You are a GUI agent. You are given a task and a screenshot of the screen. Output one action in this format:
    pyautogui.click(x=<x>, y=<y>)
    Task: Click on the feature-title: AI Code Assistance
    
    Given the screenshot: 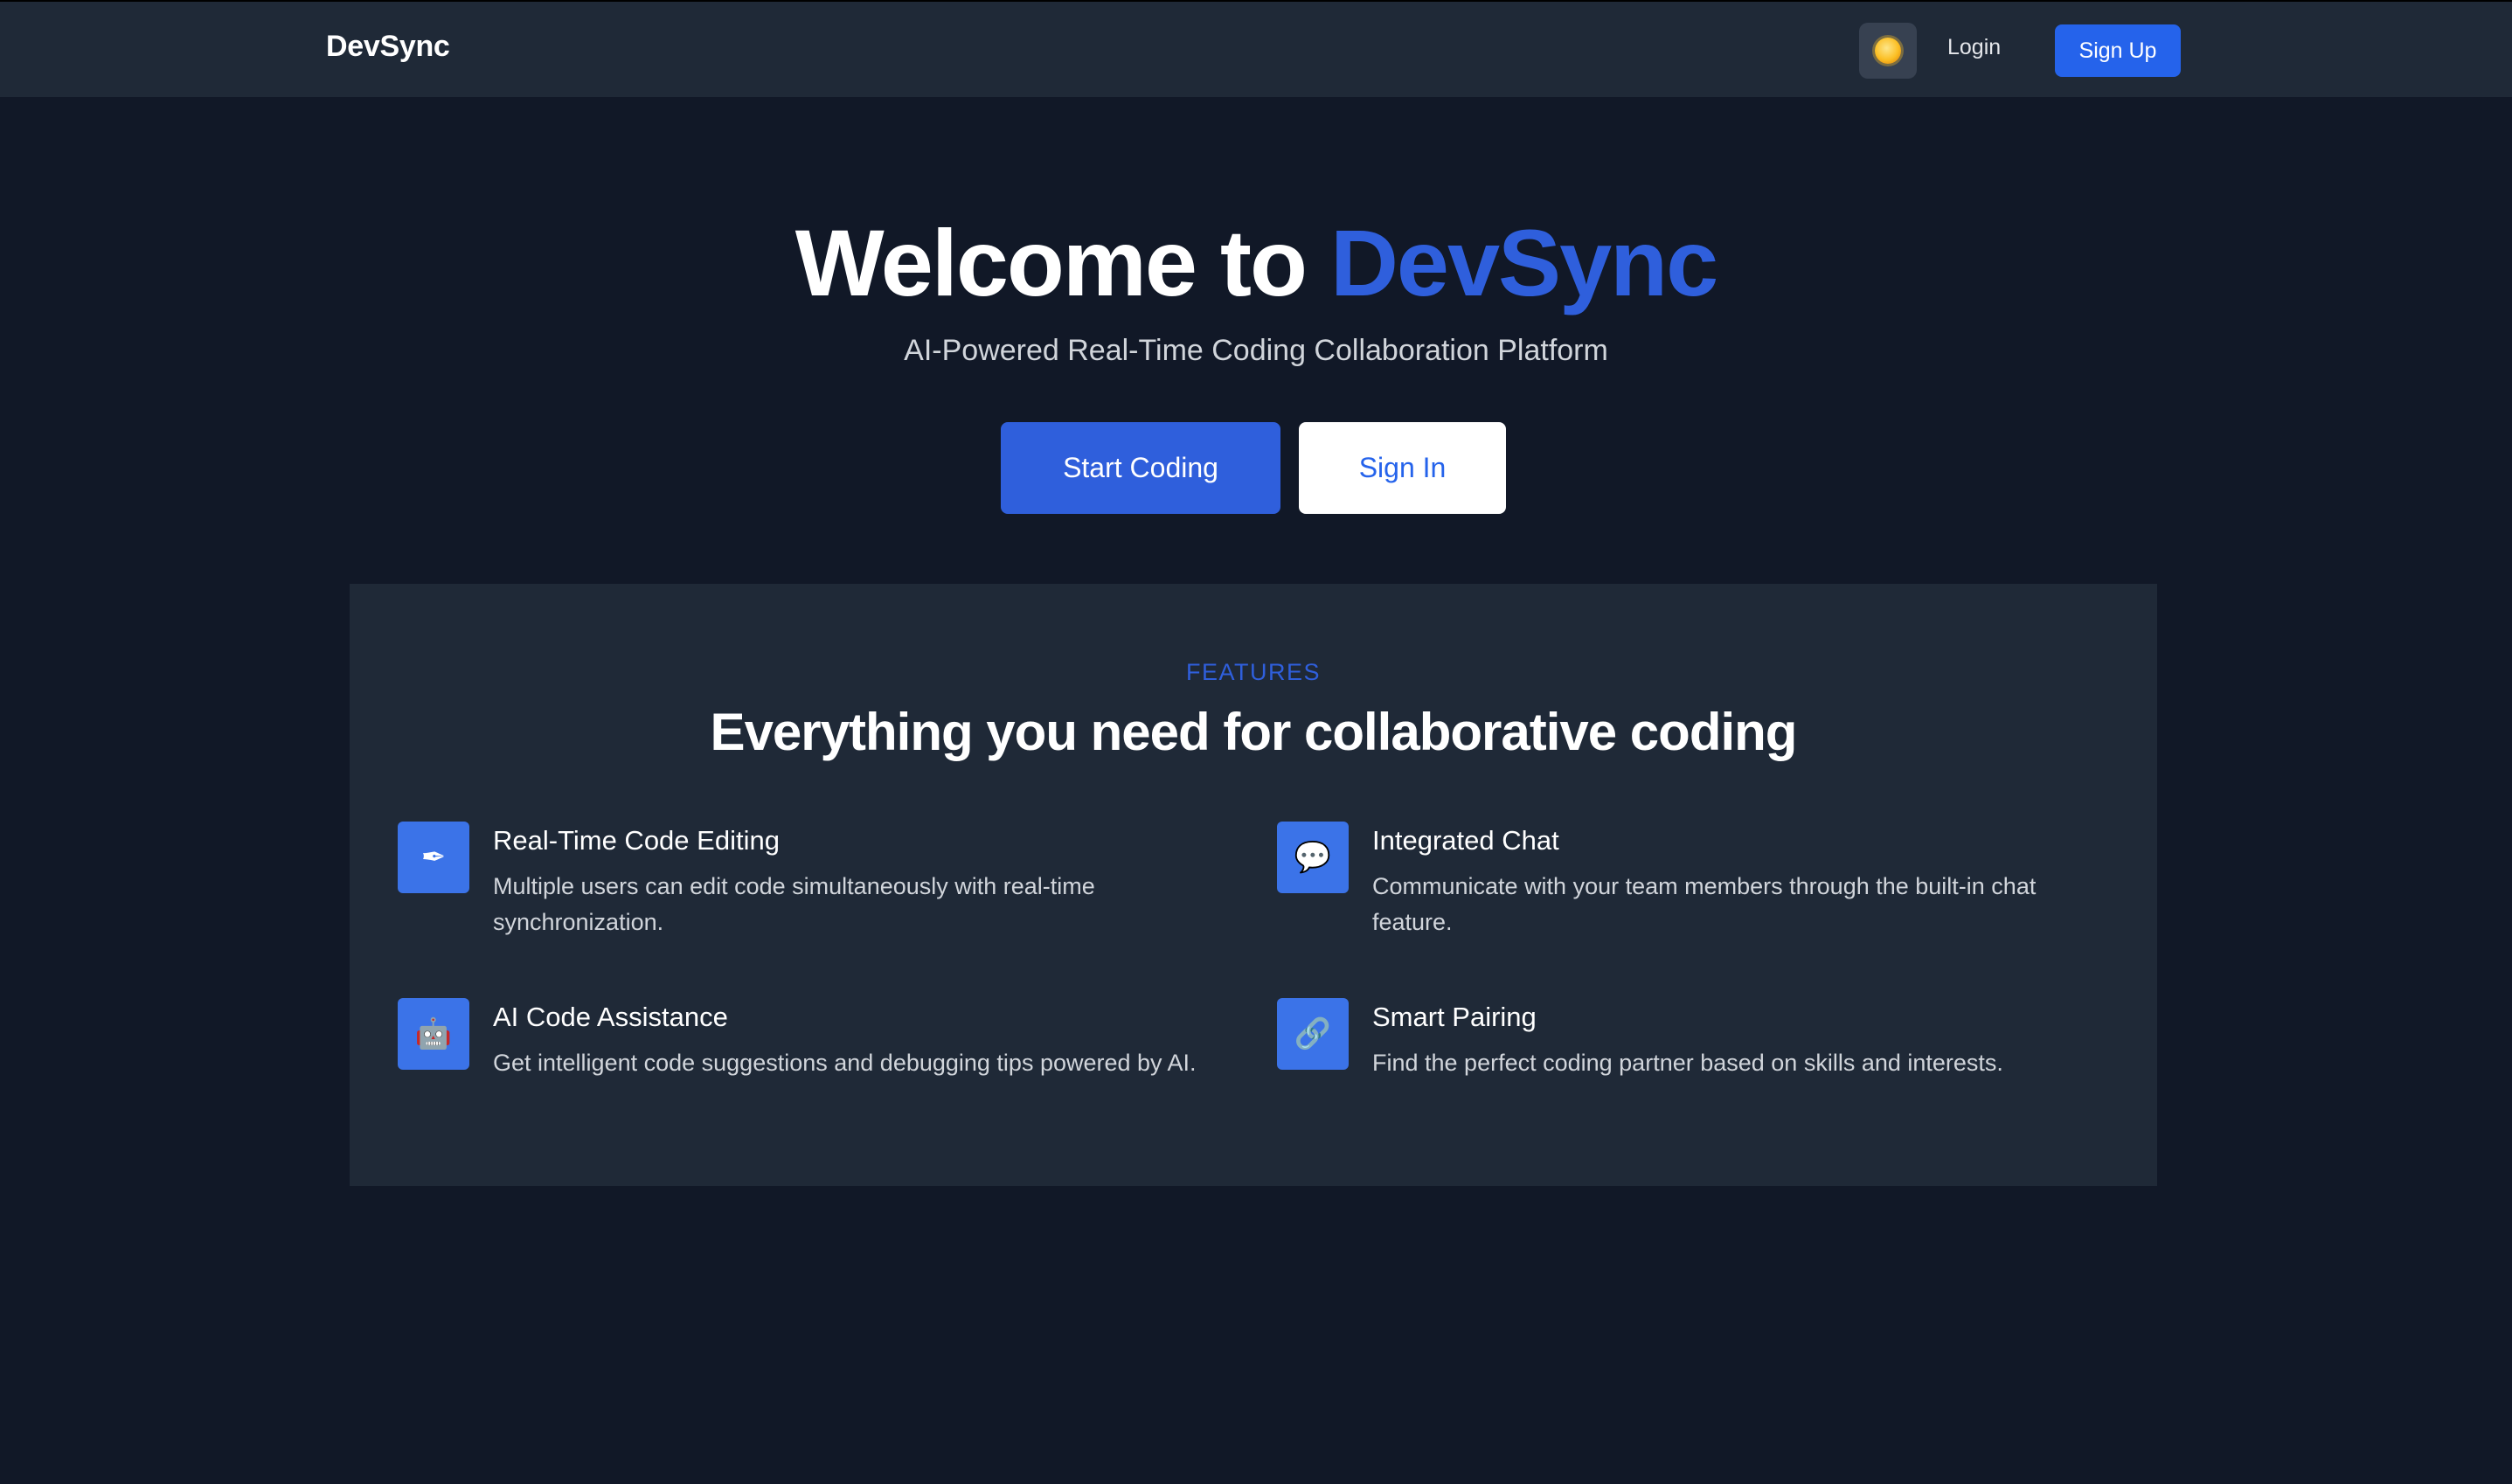 What is the action you would take?
    pyautogui.click(x=610, y=1017)
    